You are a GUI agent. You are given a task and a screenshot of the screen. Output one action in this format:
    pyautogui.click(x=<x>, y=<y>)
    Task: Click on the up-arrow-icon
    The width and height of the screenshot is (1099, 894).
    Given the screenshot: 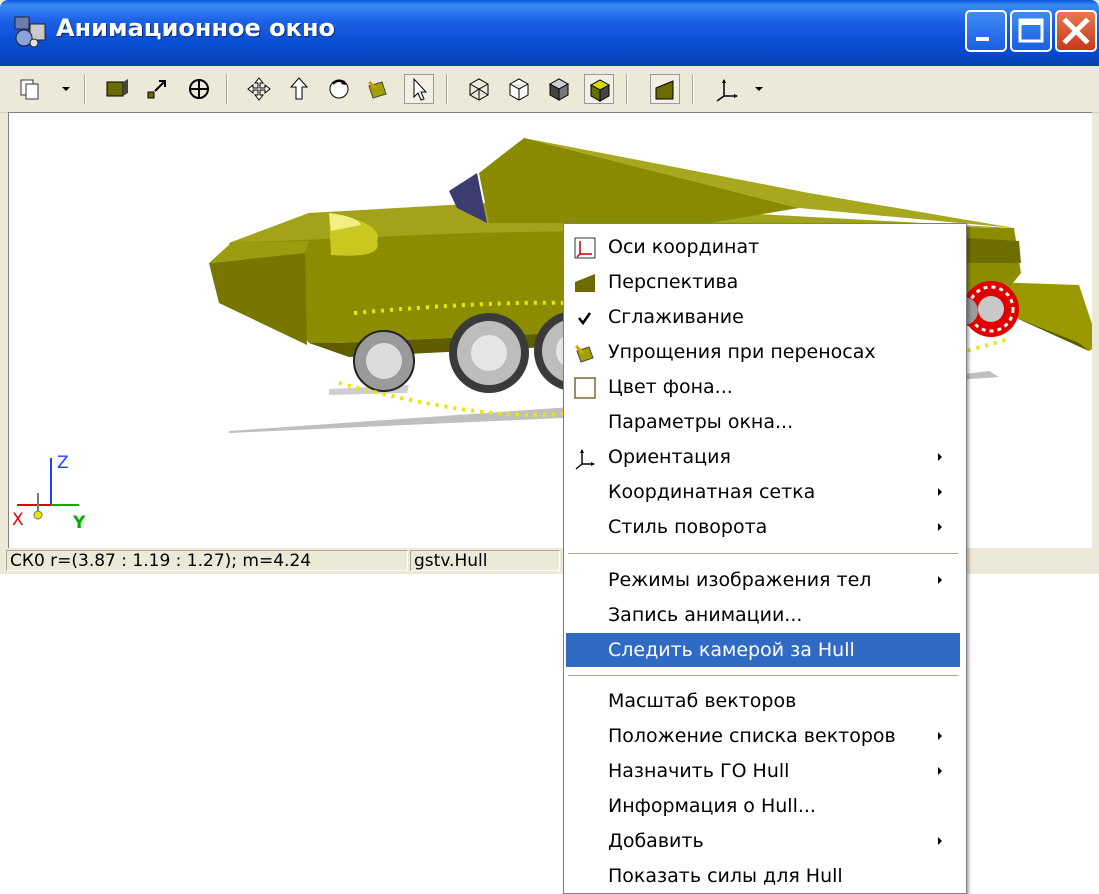 What is the action you would take?
    pyautogui.click(x=299, y=88)
    